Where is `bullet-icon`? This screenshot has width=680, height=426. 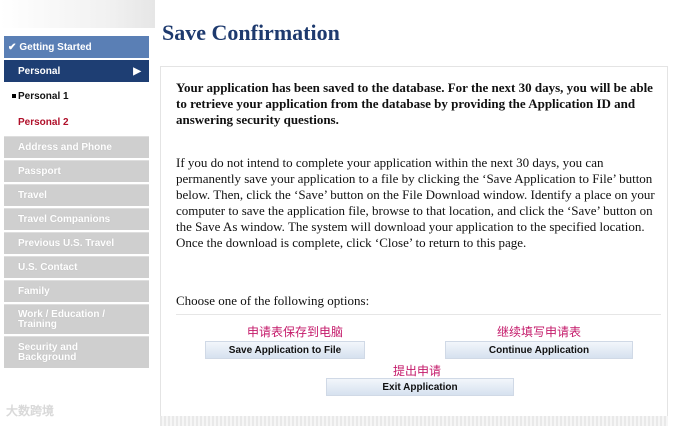
bullet-icon is located at coordinates (14, 96).